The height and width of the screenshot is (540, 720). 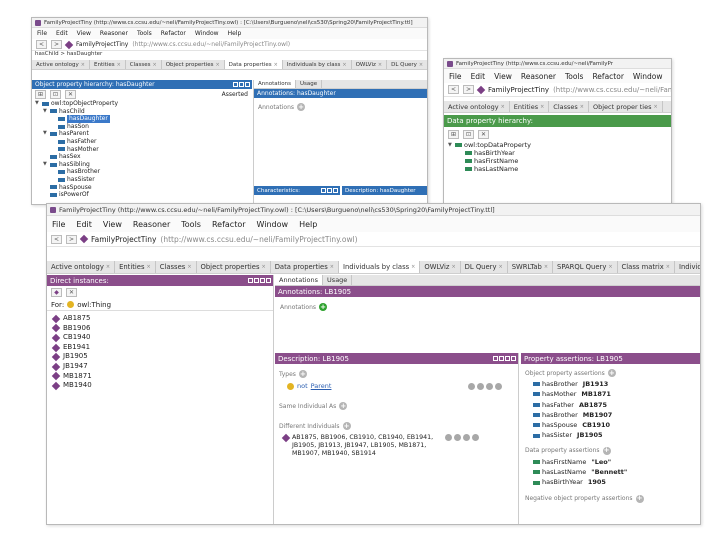 I want to click on tab-object-proper-ties: Object proper ties ×, so click(x=626, y=106).